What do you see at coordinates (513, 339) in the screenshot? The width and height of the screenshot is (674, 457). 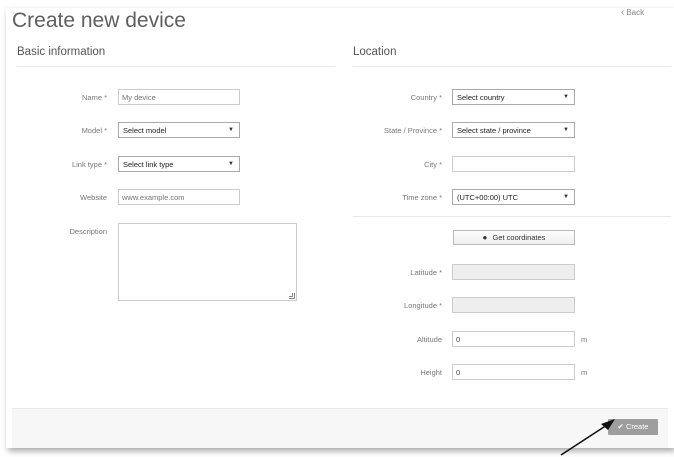 I see `altitude-input` at bounding box center [513, 339].